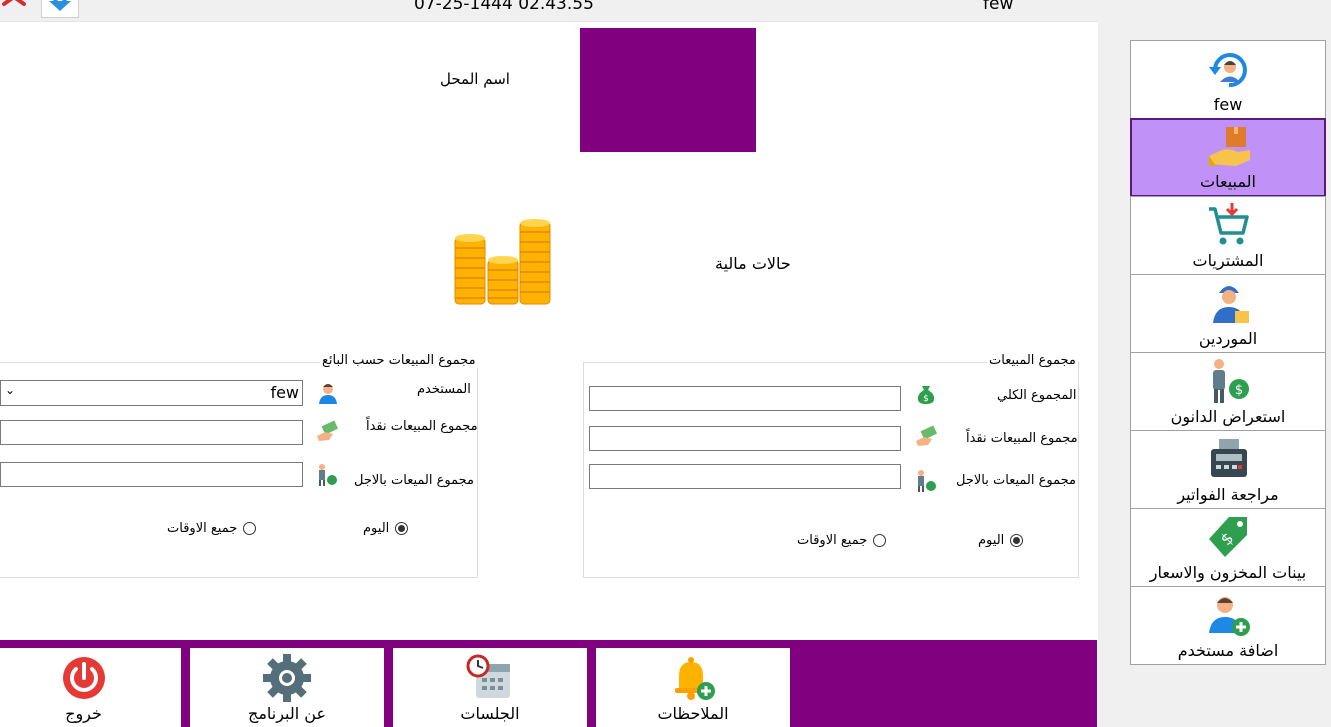  What do you see at coordinates (1228, 572) in the screenshot?
I see `sidebar-item-label: بينات المخزون والاسعار` at bounding box center [1228, 572].